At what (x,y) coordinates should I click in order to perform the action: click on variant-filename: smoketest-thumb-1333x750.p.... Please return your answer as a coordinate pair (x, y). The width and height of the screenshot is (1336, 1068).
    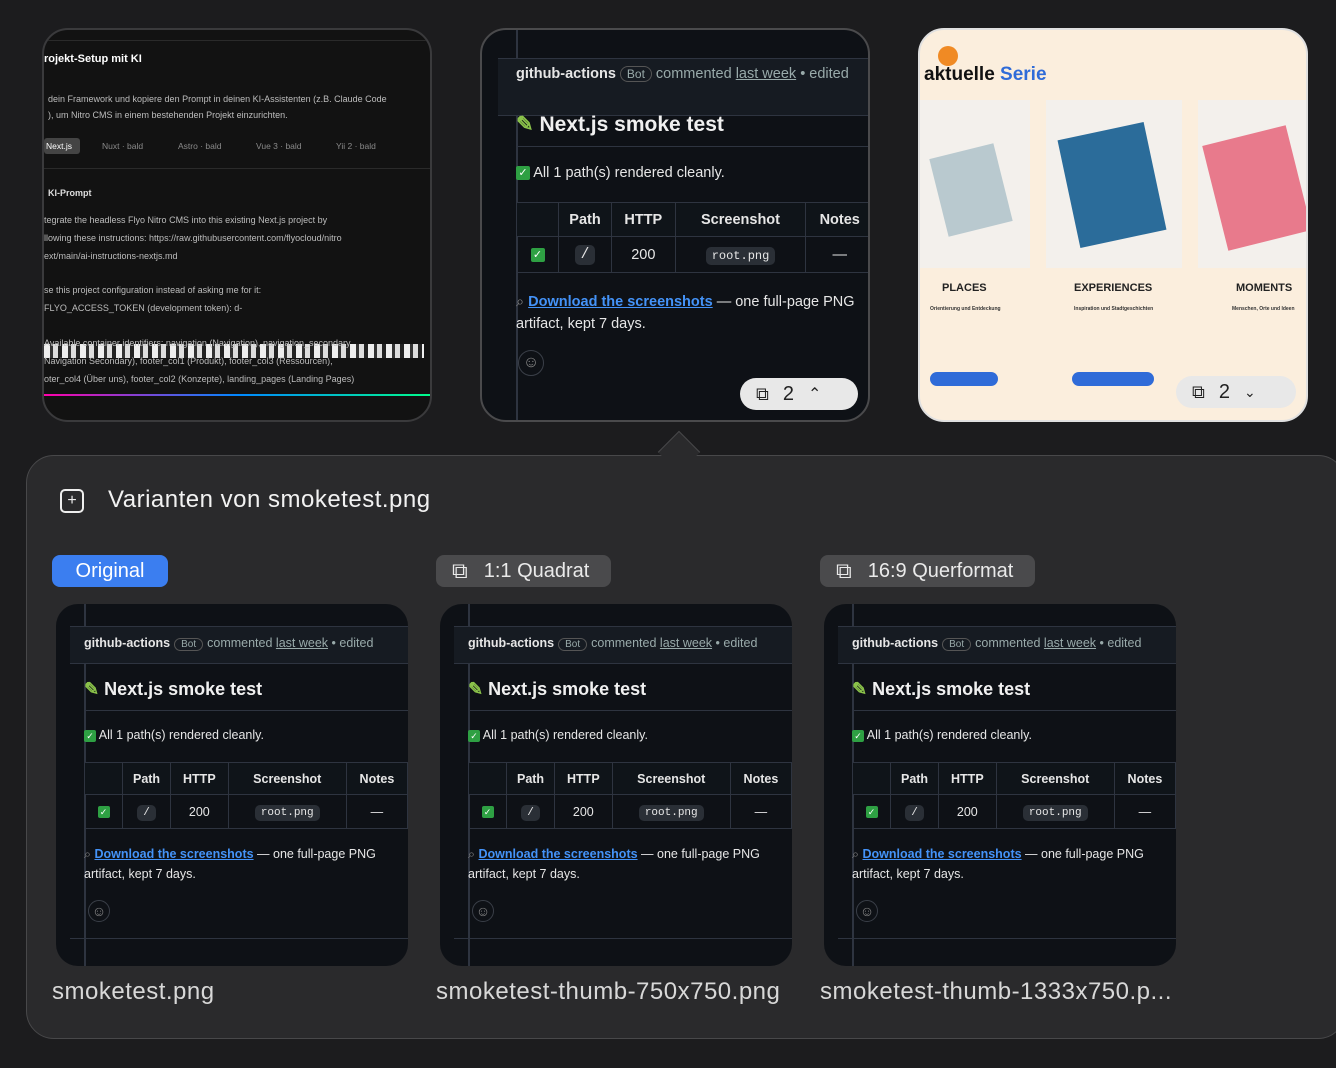
    Looking at the image, I should click on (996, 991).